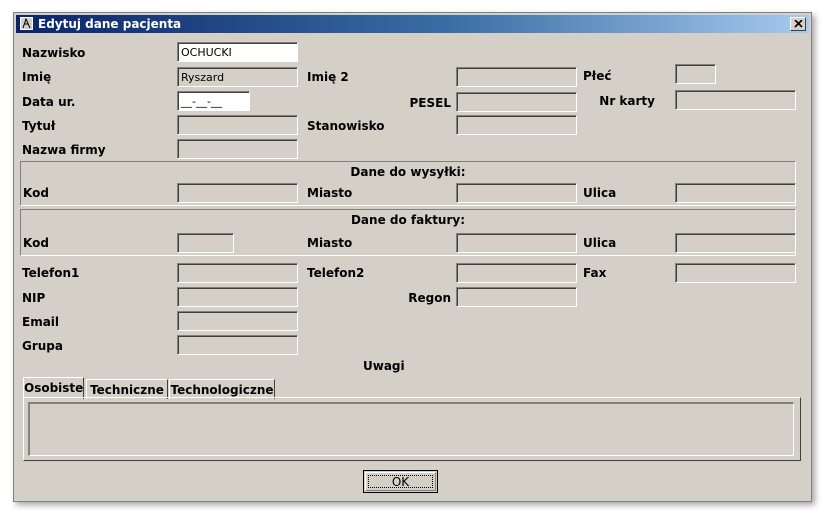 The width and height of the screenshot is (831, 523). Describe the element at coordinates (213, 101) in the screenshot. I see `data-ur-field: __-__-__` at that location.